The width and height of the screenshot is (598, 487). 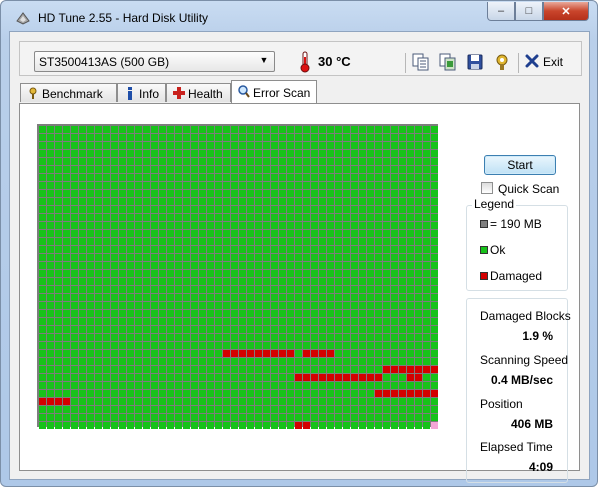 I want to click on copy-screenshot-icon, so click(x=448, y=62).